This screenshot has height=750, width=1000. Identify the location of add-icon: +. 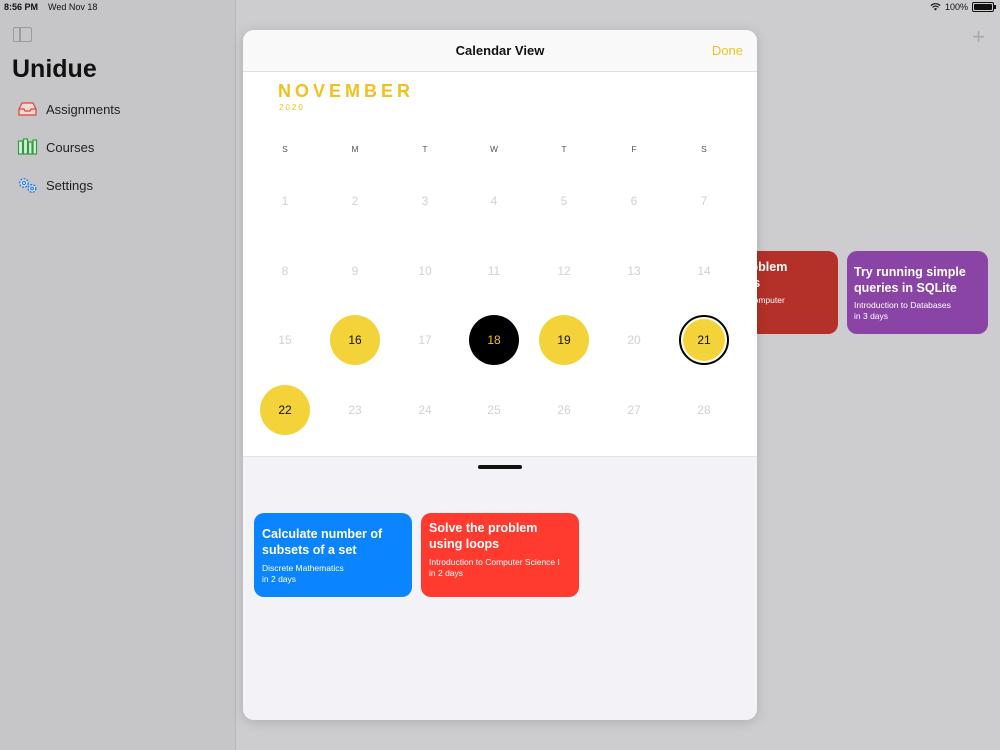
(978, 37).